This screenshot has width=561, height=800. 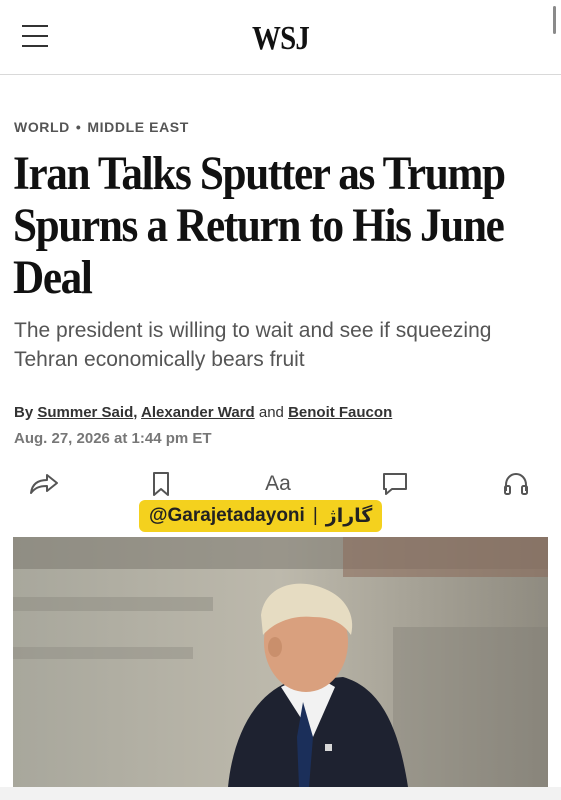 I want to click on watermark-handle: @Garajetadayoni, so click(x=227, y=515).